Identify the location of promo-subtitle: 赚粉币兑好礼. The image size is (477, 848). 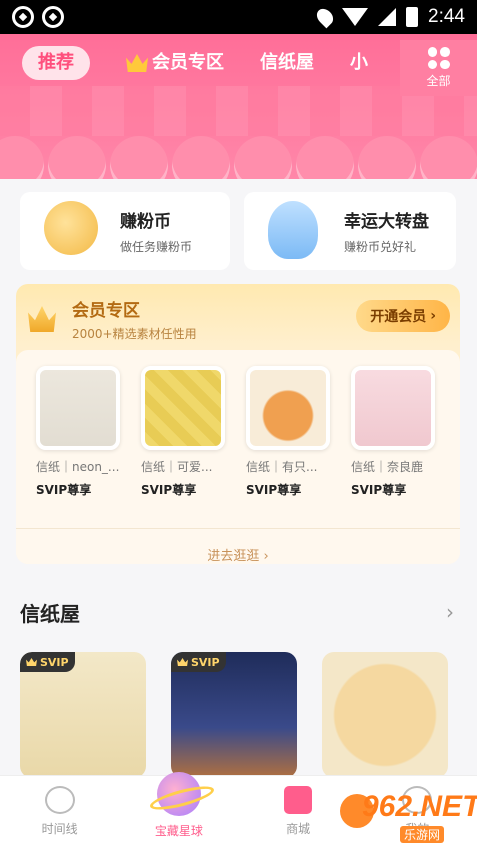
(380, 247).